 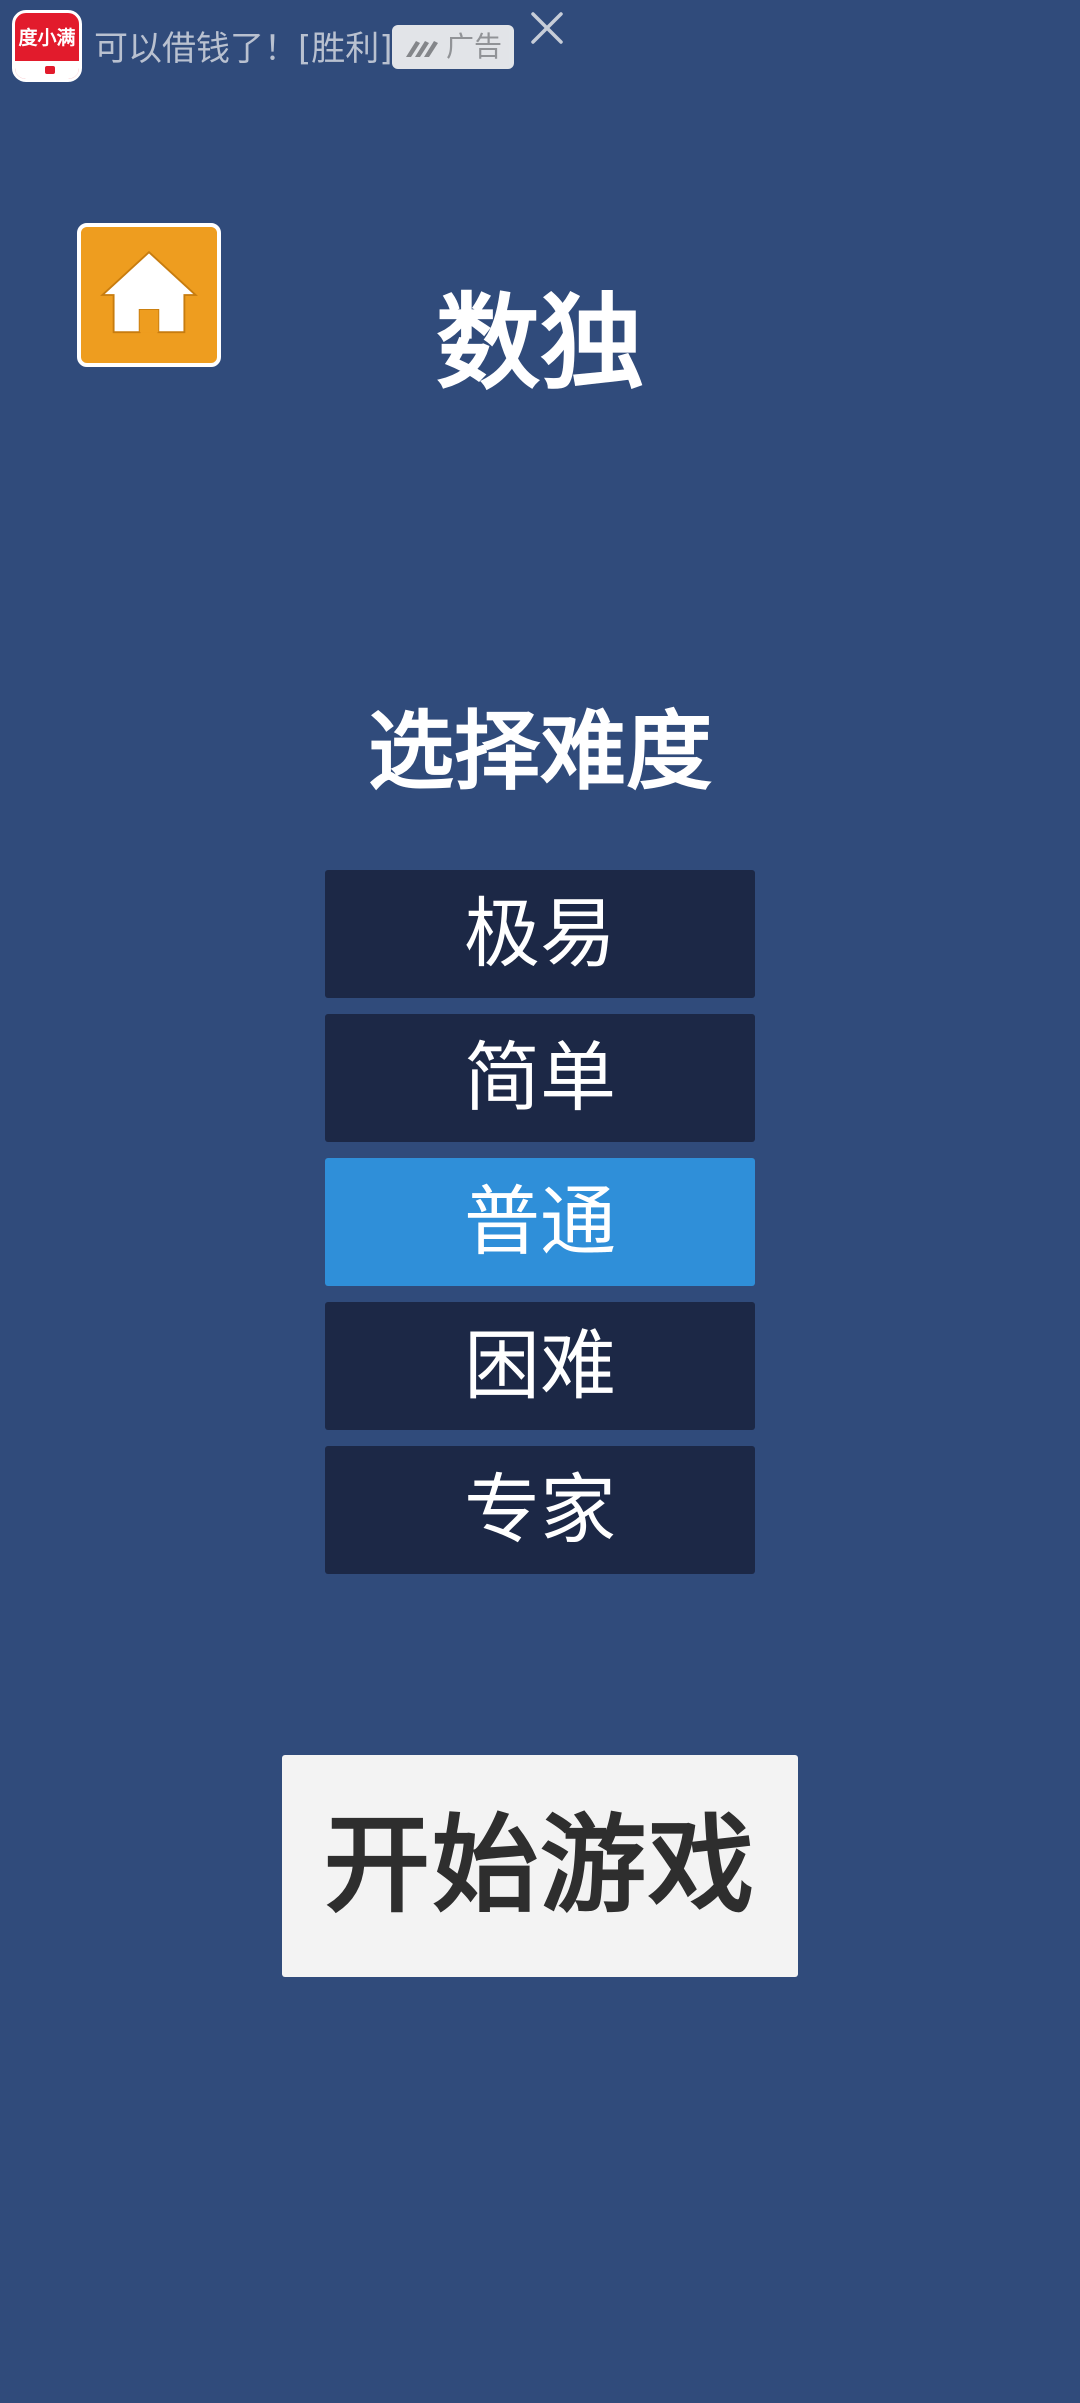 I want to click on ad-badge: 广告, so click(x=453, y=47).